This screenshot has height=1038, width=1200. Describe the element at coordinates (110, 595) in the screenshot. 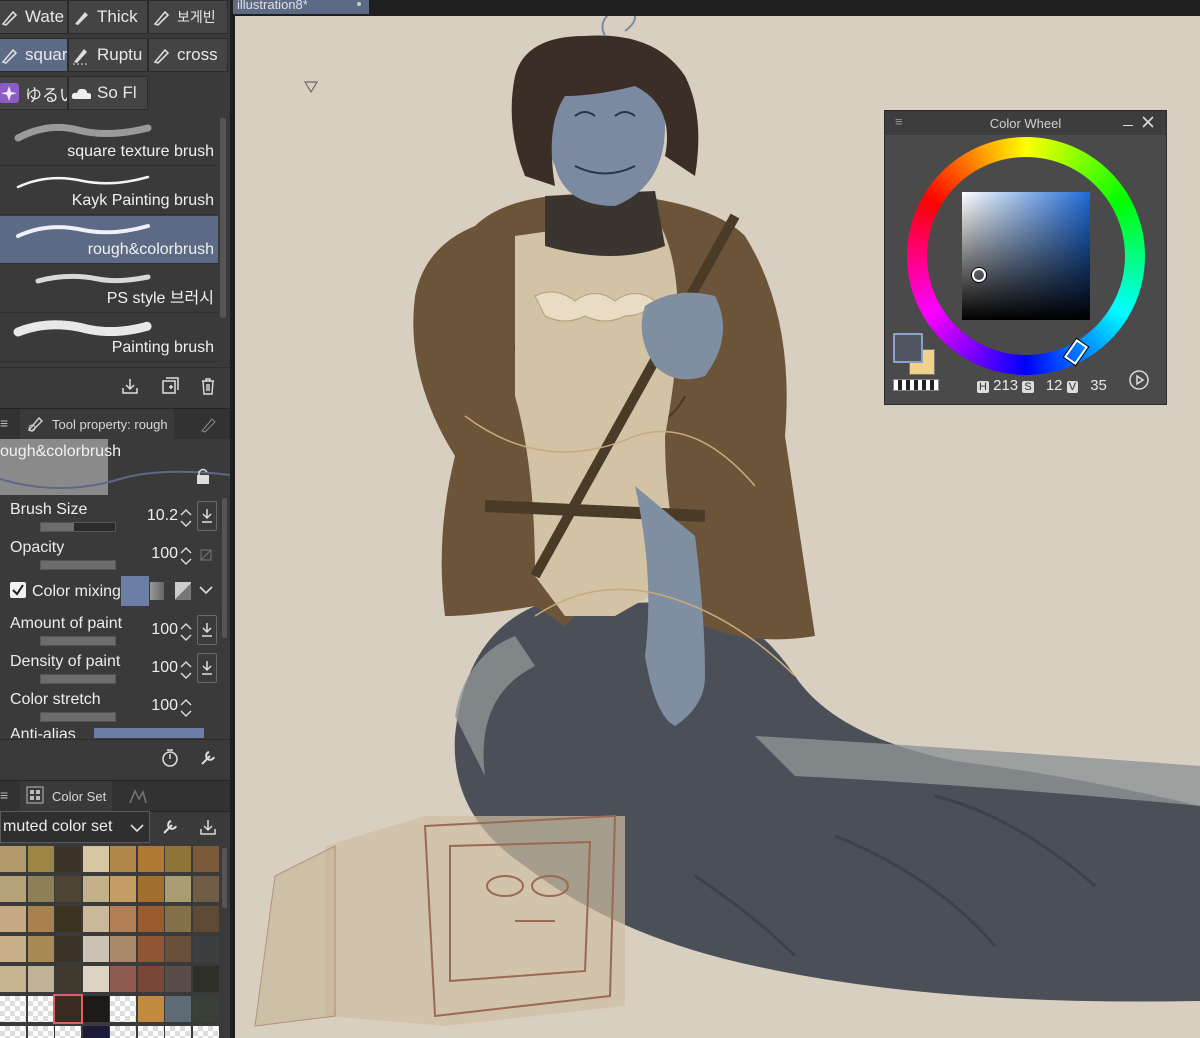

I see `prop-color-mixing: Color mixing` at that location.